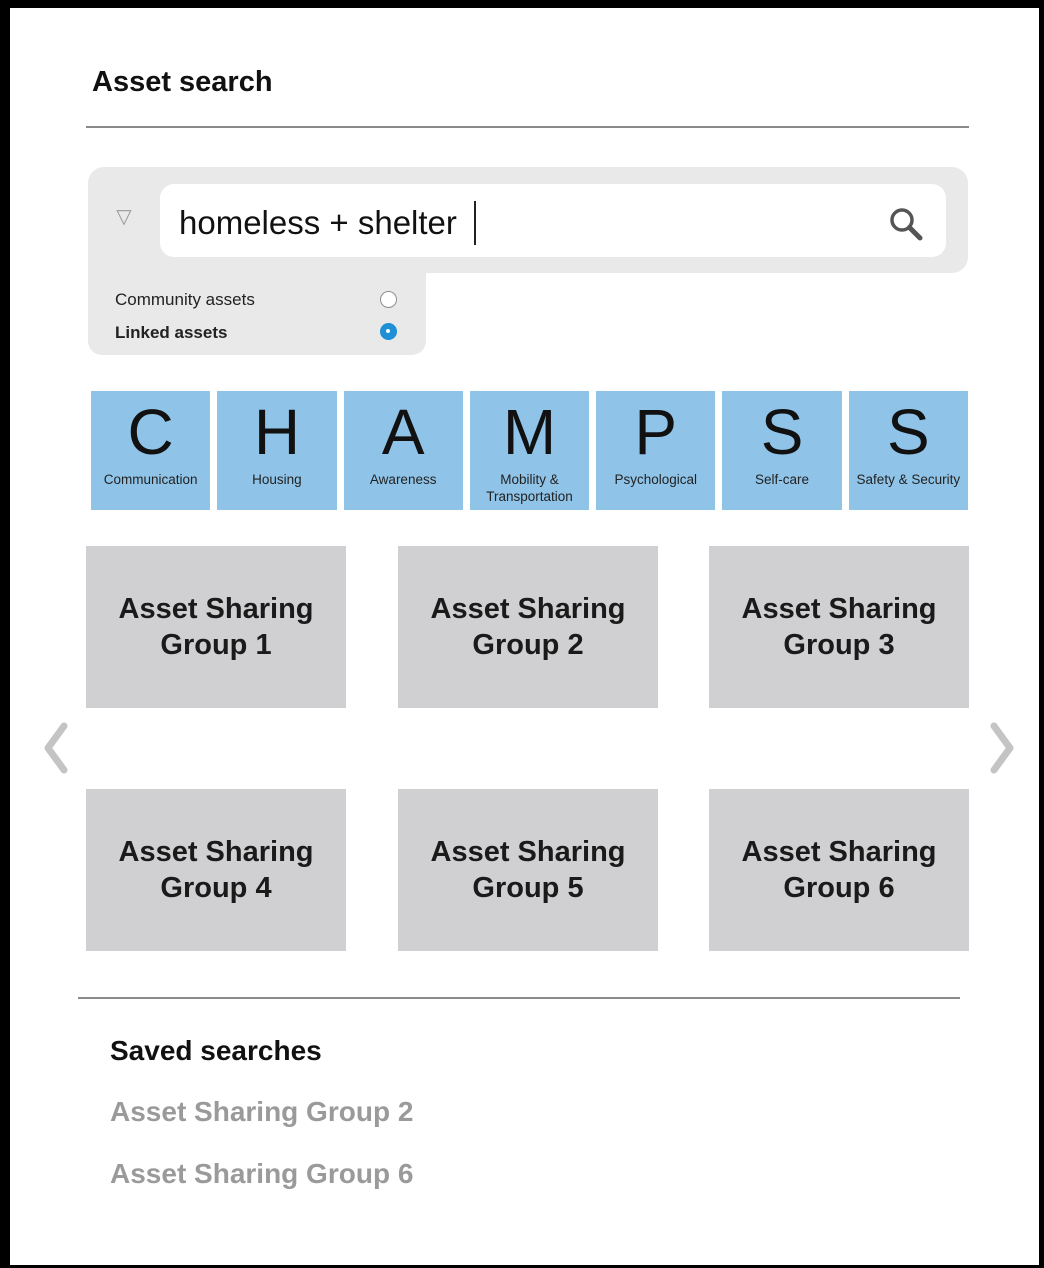 The image size is (1044, 1268). Describe the element at coordinates (216, 870) in the screenshot. I see `group-tile-4: Asset Sharing Group 4` at that location.